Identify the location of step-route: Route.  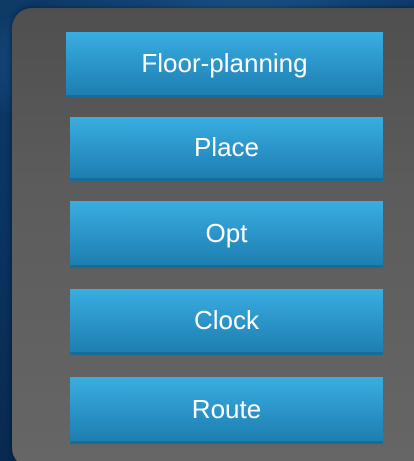
(226, 410).